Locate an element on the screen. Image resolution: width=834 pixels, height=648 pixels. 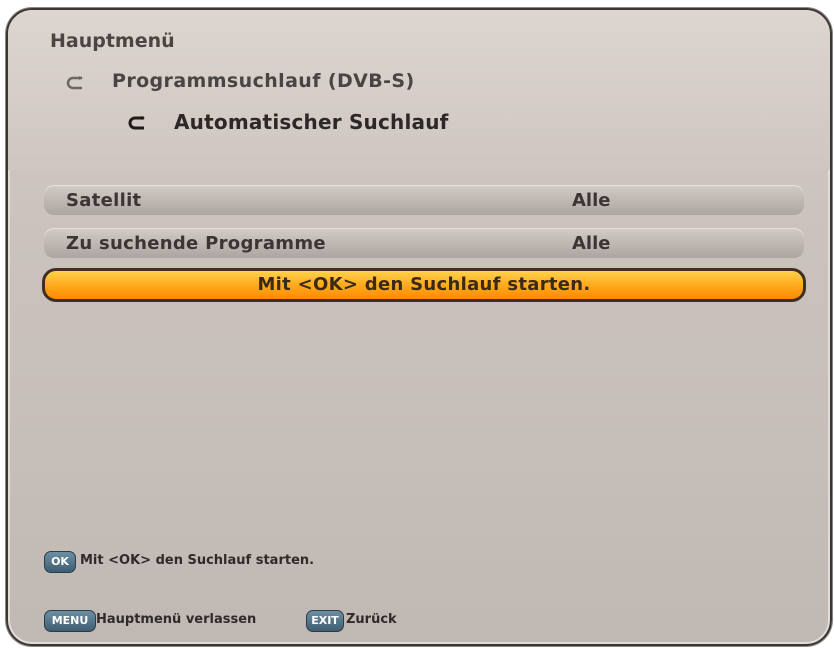
start-search-button: Mit <OK> den Suchlauf starten. is located at coordinates (424, 285).